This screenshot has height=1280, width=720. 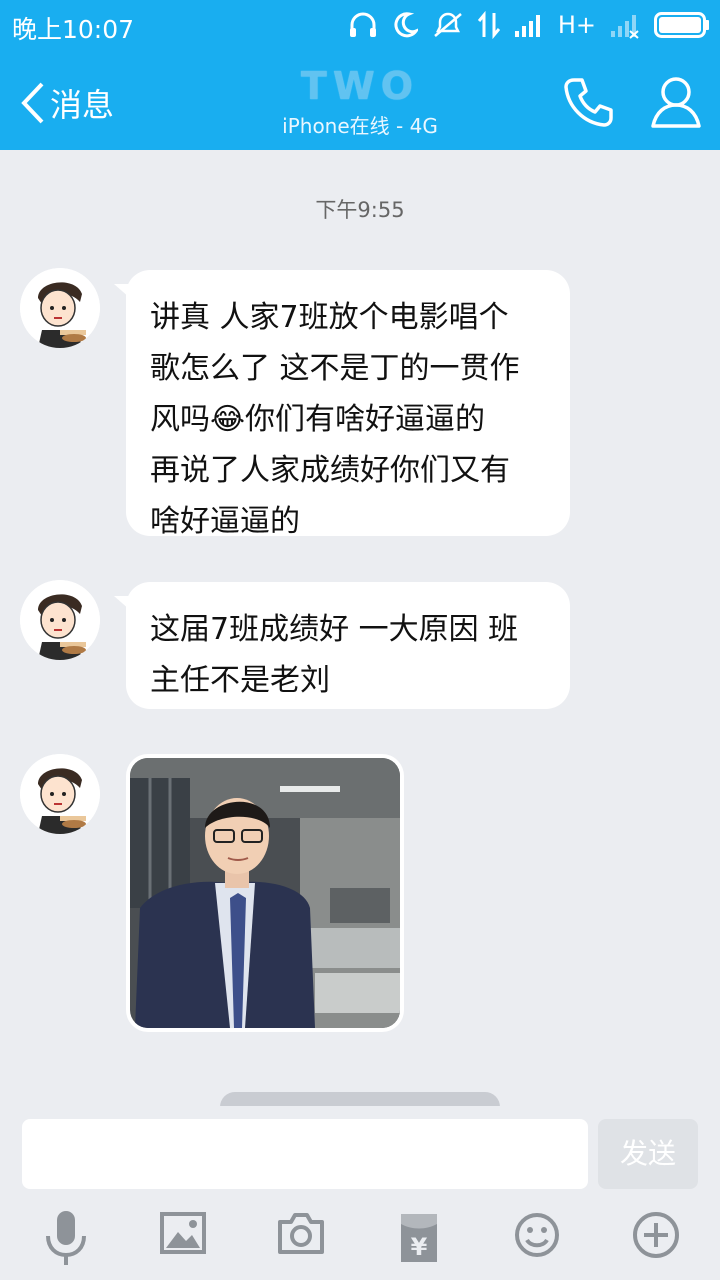 What do you see at coordinates (360, 1239) in the screenshot?
I see `input-toolbar: ¥` at bounding box center [360, 1239].